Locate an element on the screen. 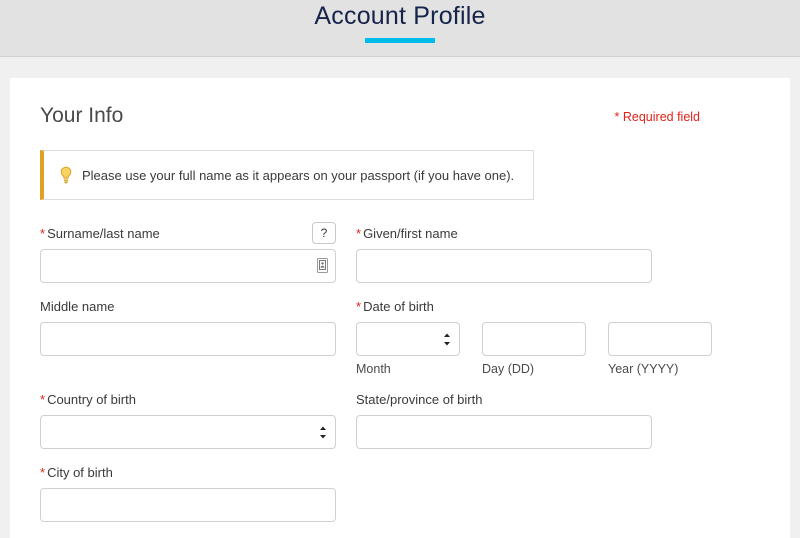 The width and height of the screenshot is (800, 538). city-of-birth-required-marker: * is located at coordinates (43, 472).